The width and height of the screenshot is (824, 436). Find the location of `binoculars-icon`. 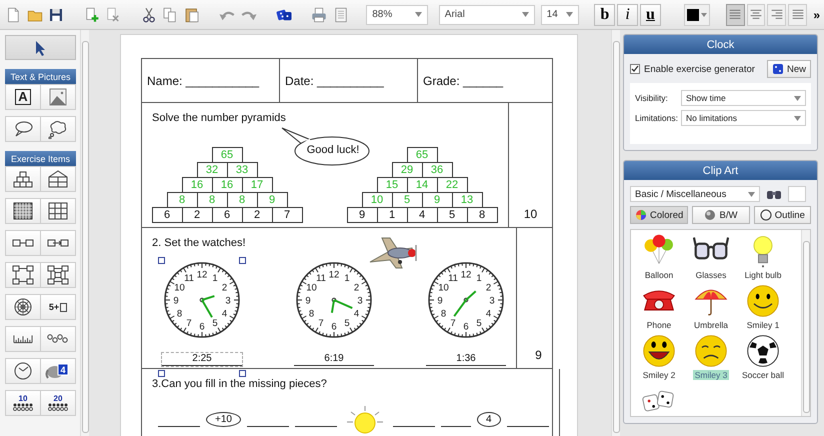

binoculars-icon is located at coordinates (774, 194).